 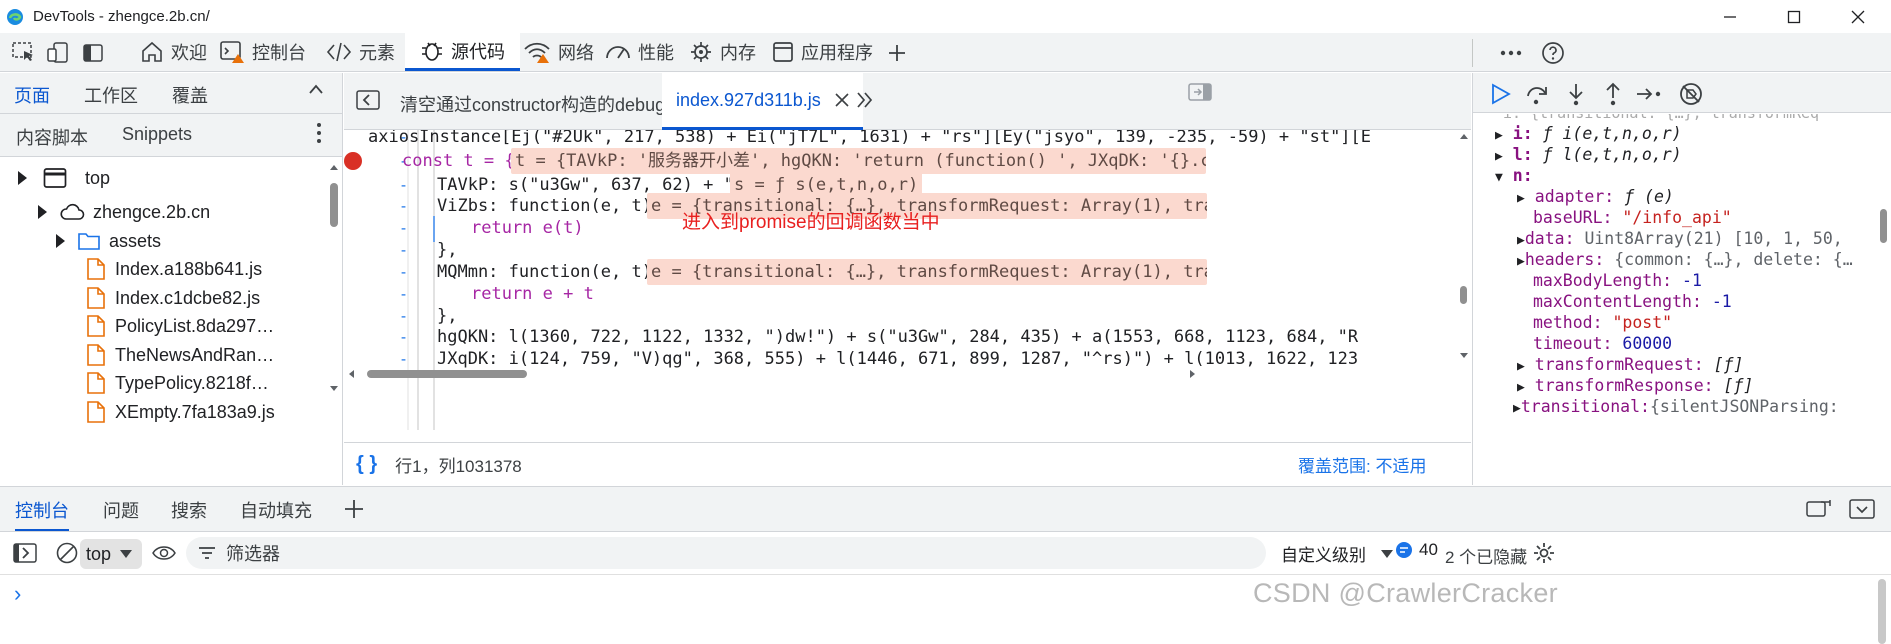 I want to click on inspect-icon, so click(x=22, y=51).